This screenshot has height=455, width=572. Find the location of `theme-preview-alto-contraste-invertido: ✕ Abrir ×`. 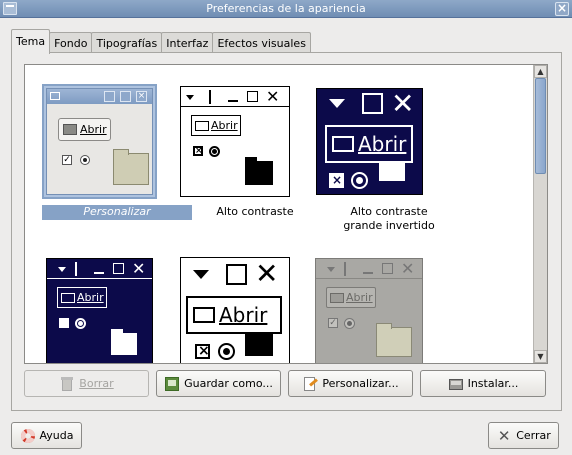

theme-preview-alto-contraste-invertido: ✕ Abrir × is located at coordinates (369, 141).